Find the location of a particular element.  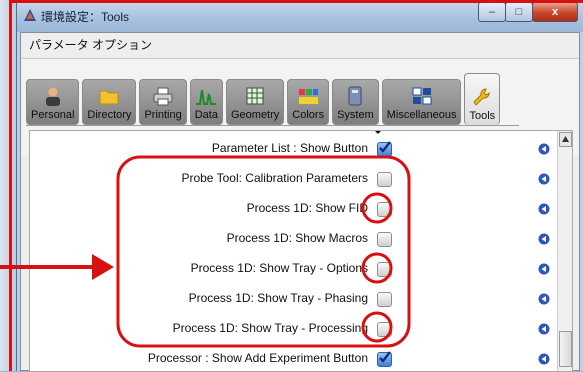

minimize-button: – is located at coordinates (492, 12).